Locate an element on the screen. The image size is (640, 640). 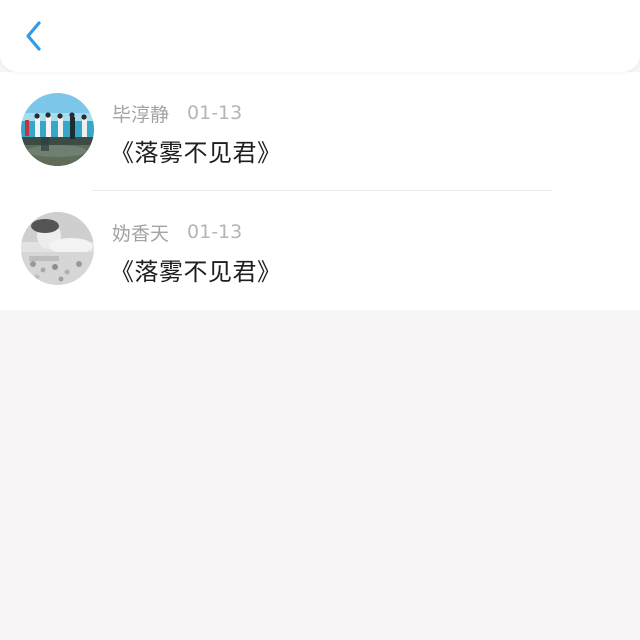
author-name: 妫香天 is located at coordinates (140, 232).